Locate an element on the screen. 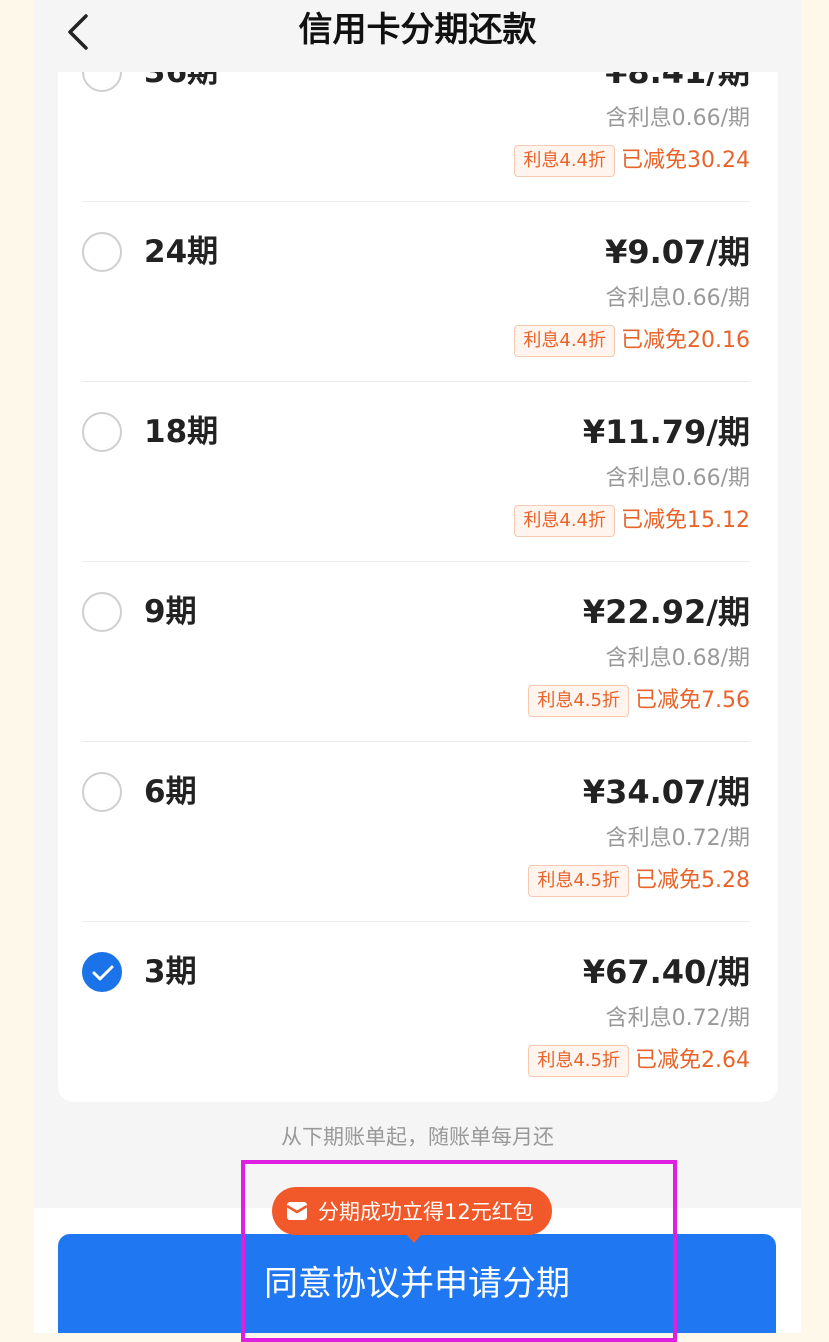  check-icon is located at coordinates (103, 973).